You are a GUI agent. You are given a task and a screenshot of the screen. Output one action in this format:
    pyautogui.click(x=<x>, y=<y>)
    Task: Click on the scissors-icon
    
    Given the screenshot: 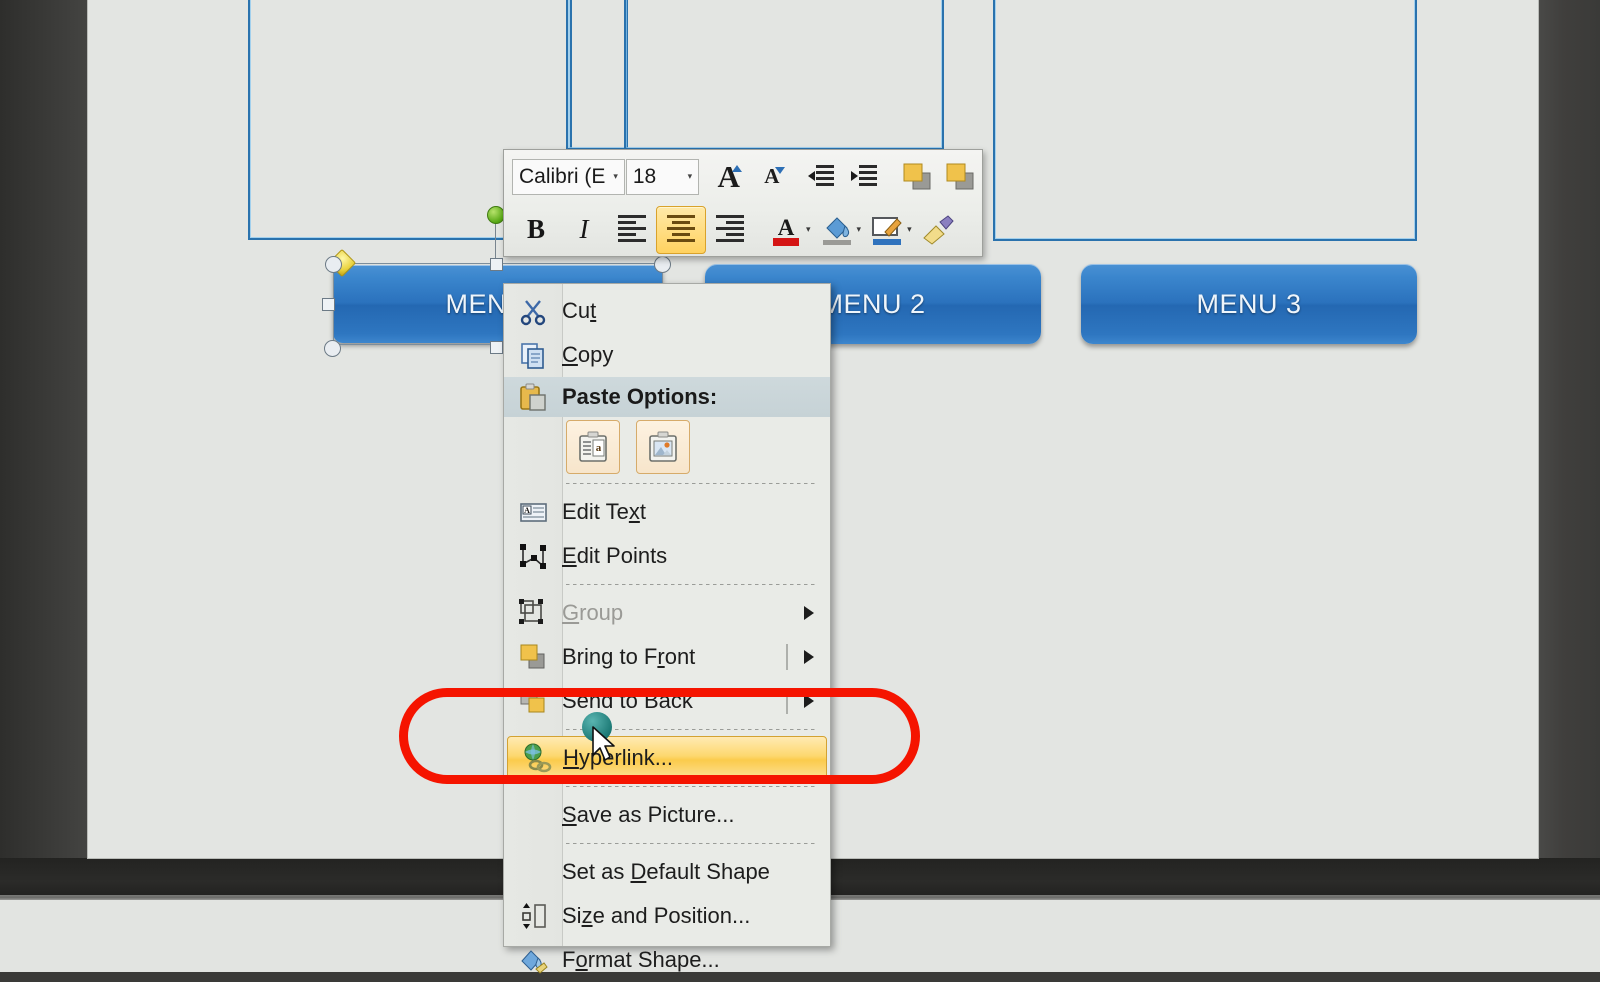 What is the action you would take?
    pyautogui.click(x=533, y=311)
    